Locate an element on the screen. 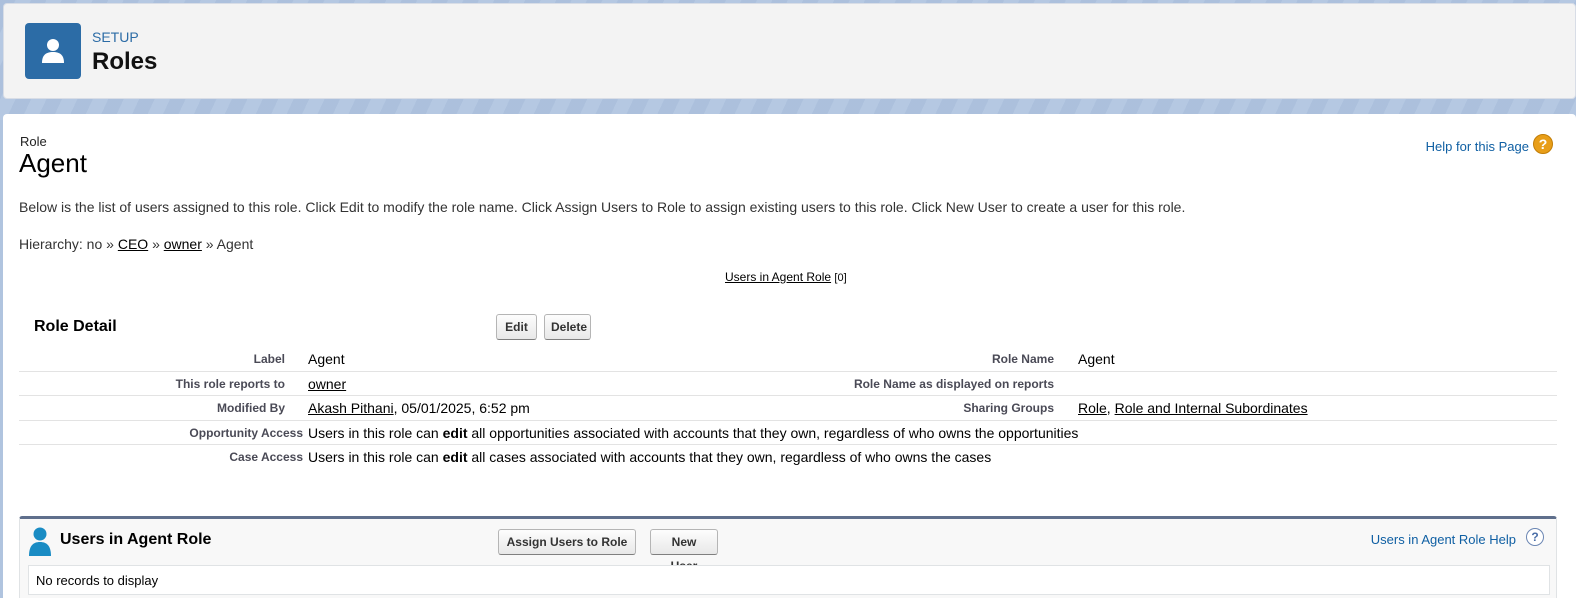 The height and width of the screenshot is (598, 1576). user-icon is located at coordinates (53, 51).